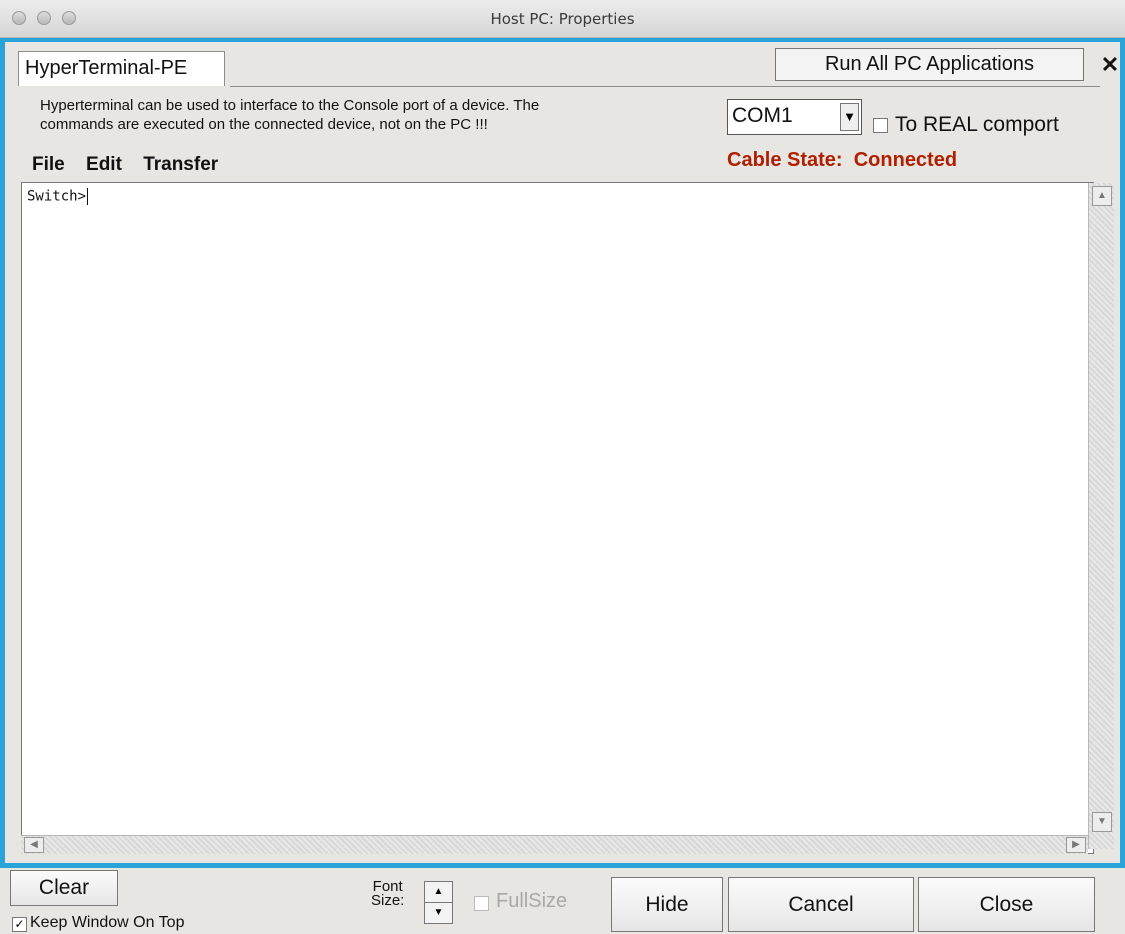  What do you see at coordinates (1110, 65) in the screenshot?
I see `close-panel-icon: ✕` at bounding box center [1110, 65].